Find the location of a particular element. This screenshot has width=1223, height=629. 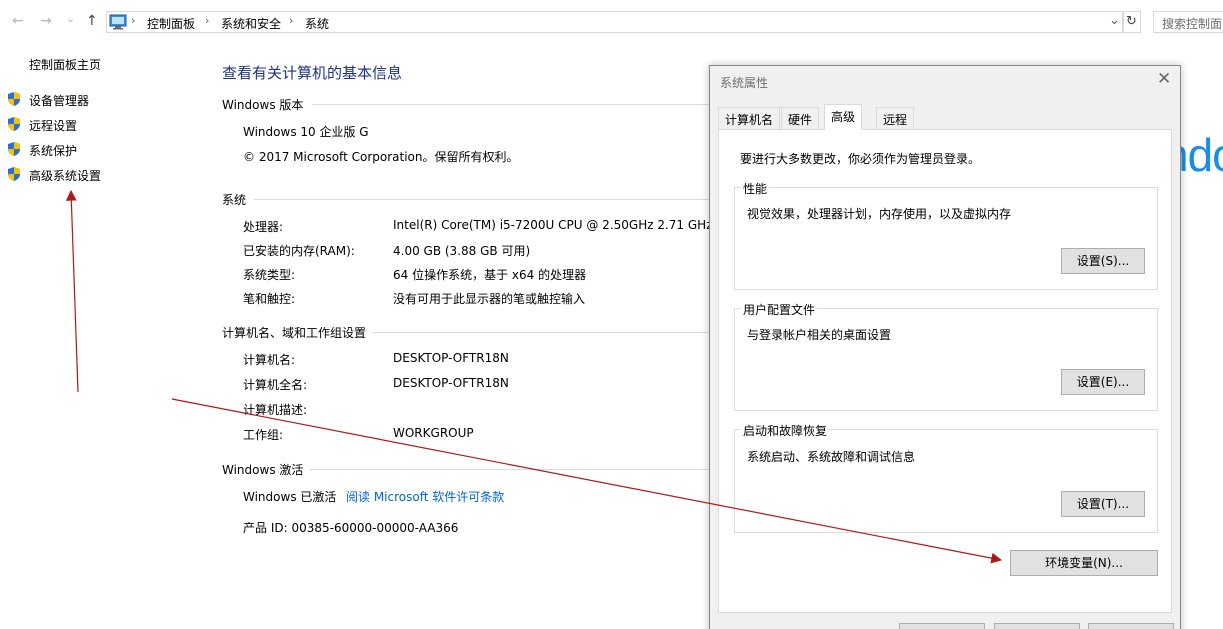

cancel-button is located at coordinates (1037, 626).